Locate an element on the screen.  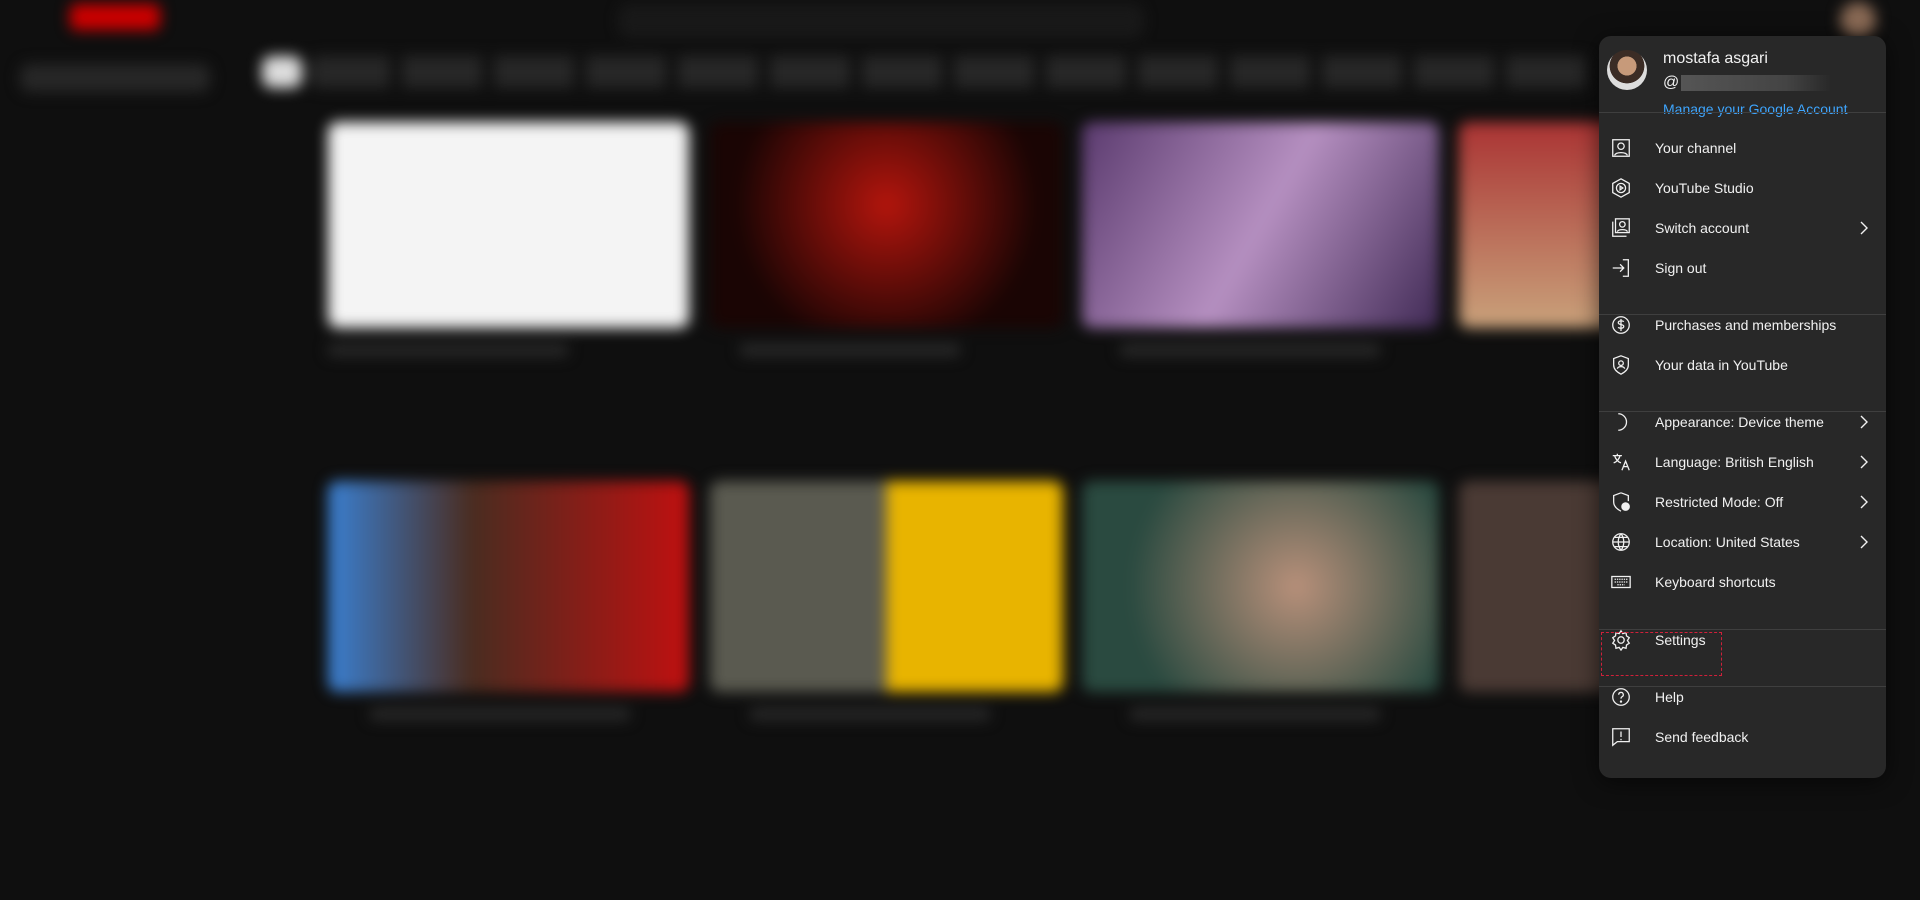
manage-google-account-link: Manage your Google Account is located at coordinates (1755, 109).